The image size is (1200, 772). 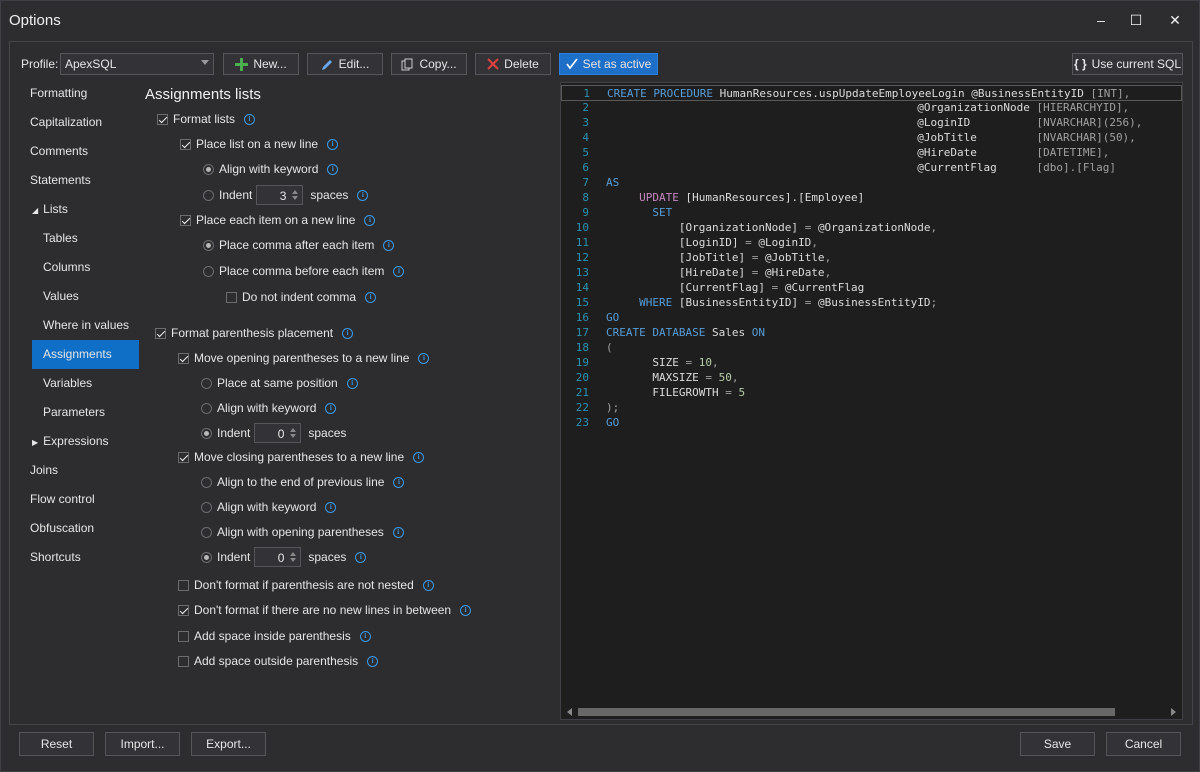 I want to click on align-open-paren-radio, so click(x=206, y=532).